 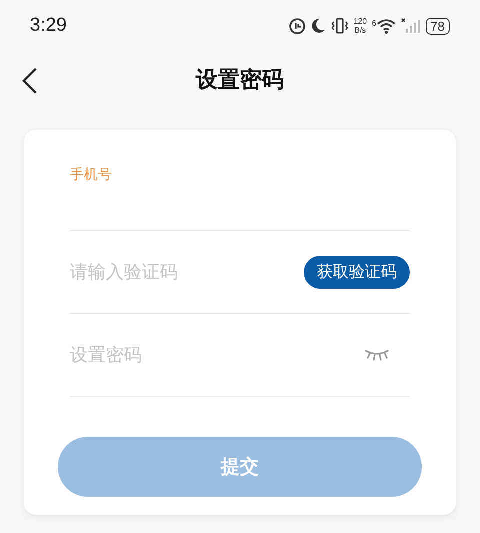 What do you see at coordinates (360, 30) in the screenshot?
I see `net-speed-unit: B/s` at bounding box center [360, 30].